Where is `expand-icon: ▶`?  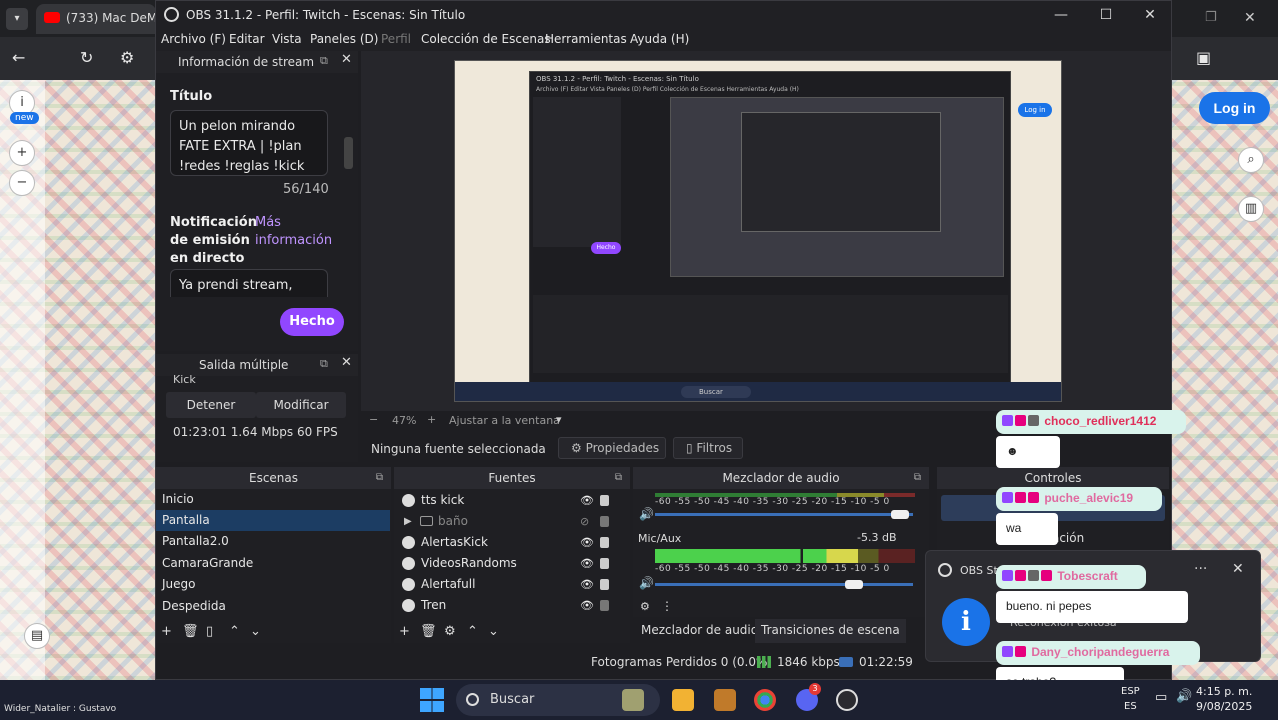
expand-icon: ▶ is located at coordinates (408, 521).